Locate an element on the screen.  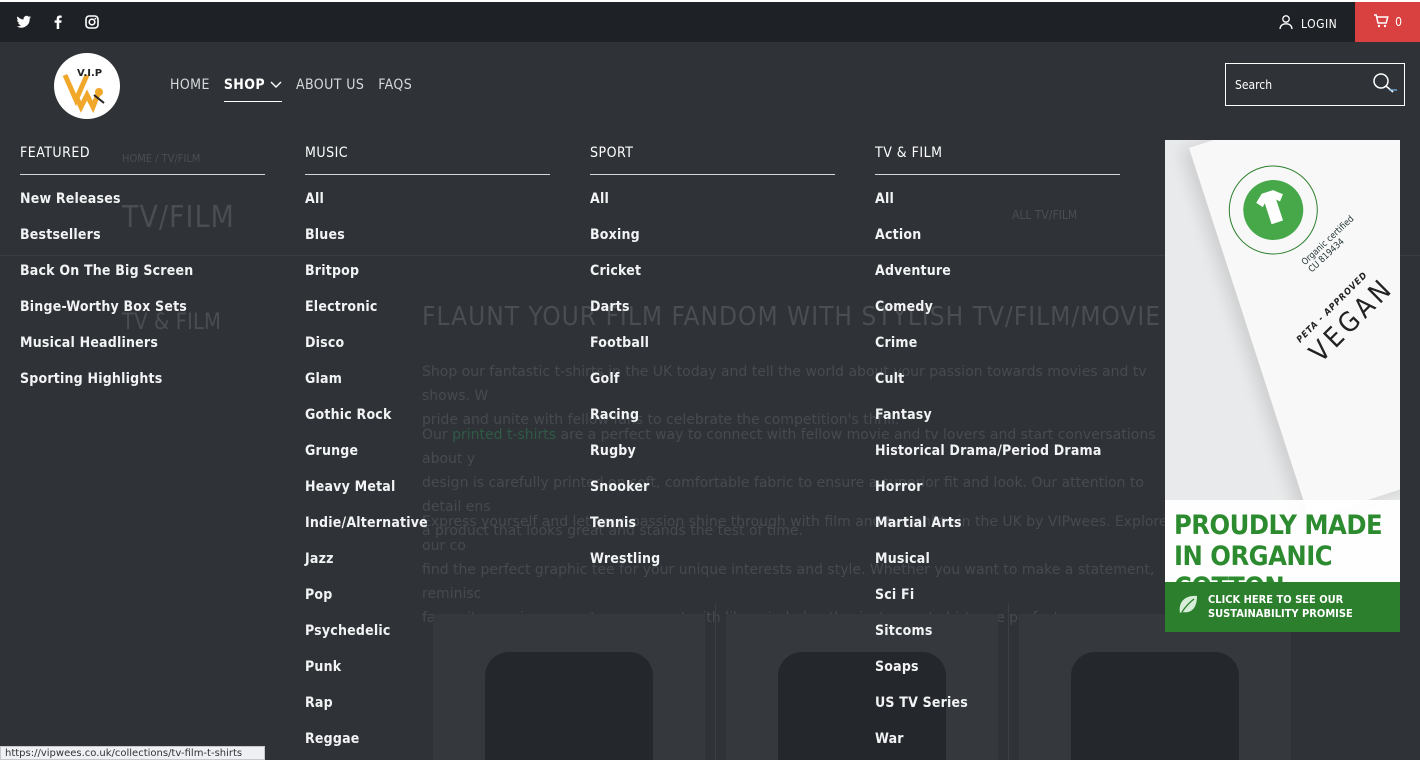
login-link: LOGIN is located at coordinates (1307, 23).